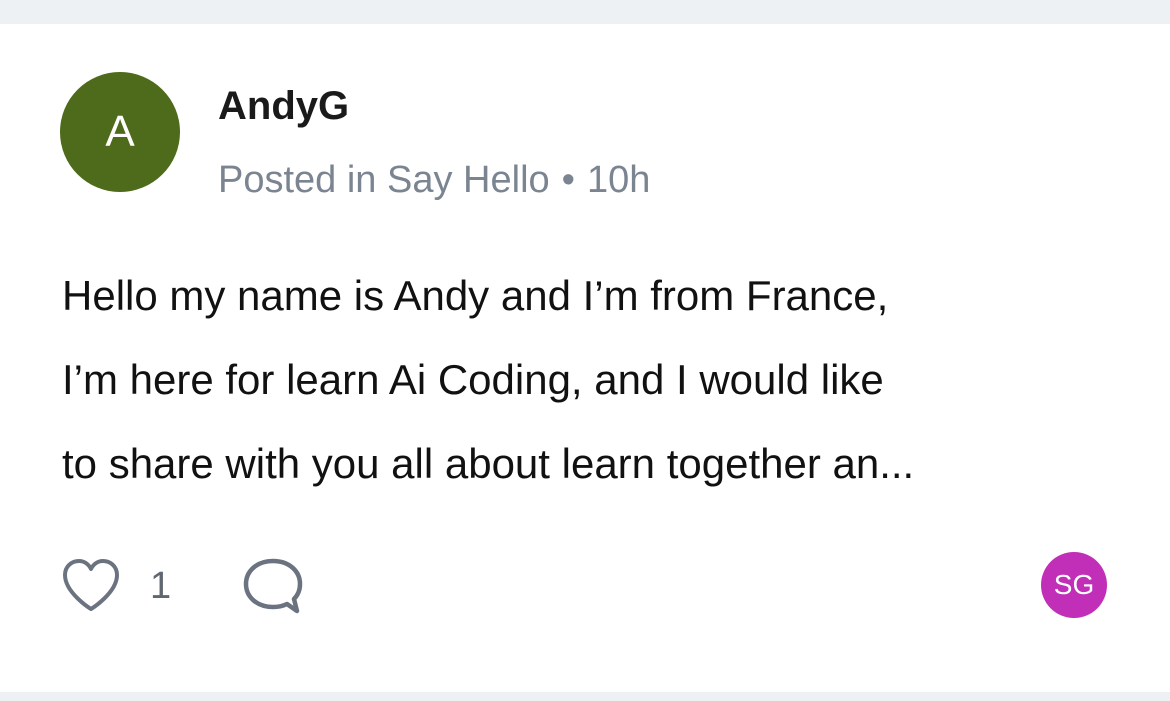  What do you see at coordinates (585, 12) in the screenshot?
I see `feed-separator-top` at bounding box center [585, 12].